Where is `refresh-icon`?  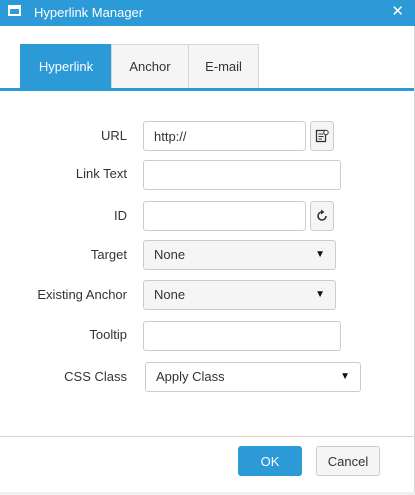 refresh-icon is located at coordinates (322, 215).